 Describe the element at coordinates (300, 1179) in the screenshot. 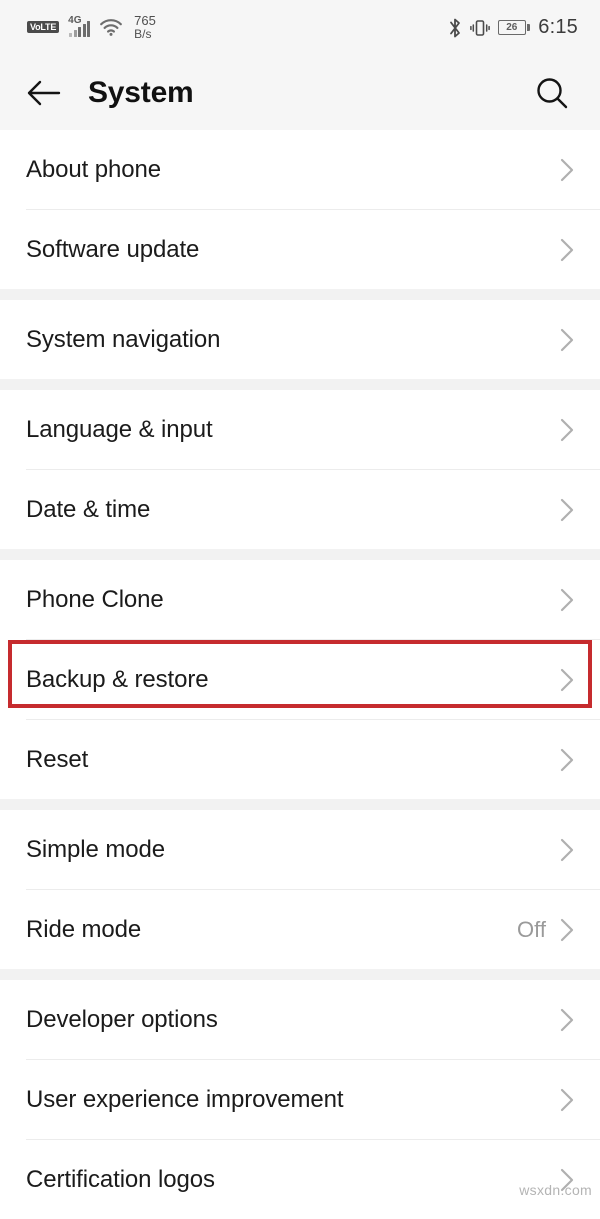

I see `list-item: Certification logos` at that location.